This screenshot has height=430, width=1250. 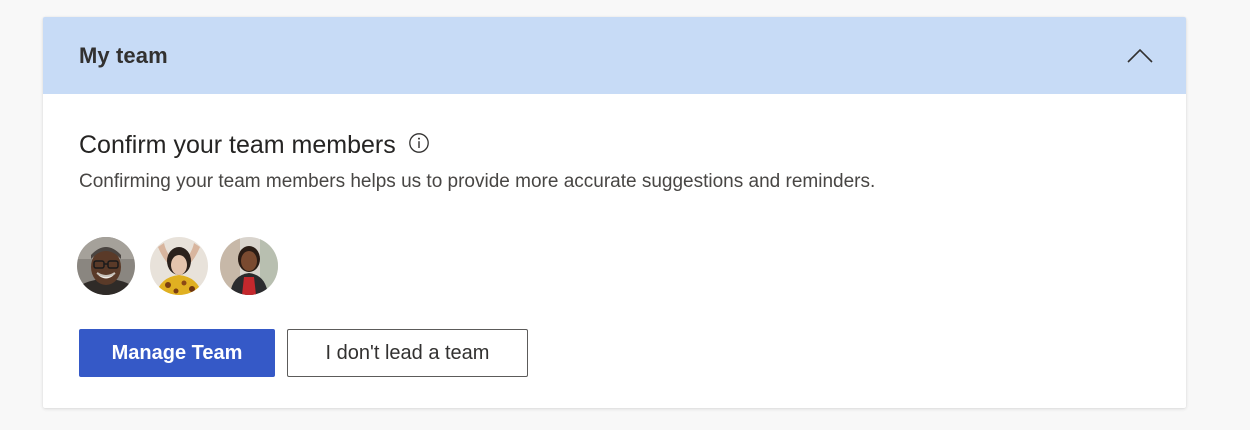 I want to click on collapse-button, so click(x=1140, y=56).